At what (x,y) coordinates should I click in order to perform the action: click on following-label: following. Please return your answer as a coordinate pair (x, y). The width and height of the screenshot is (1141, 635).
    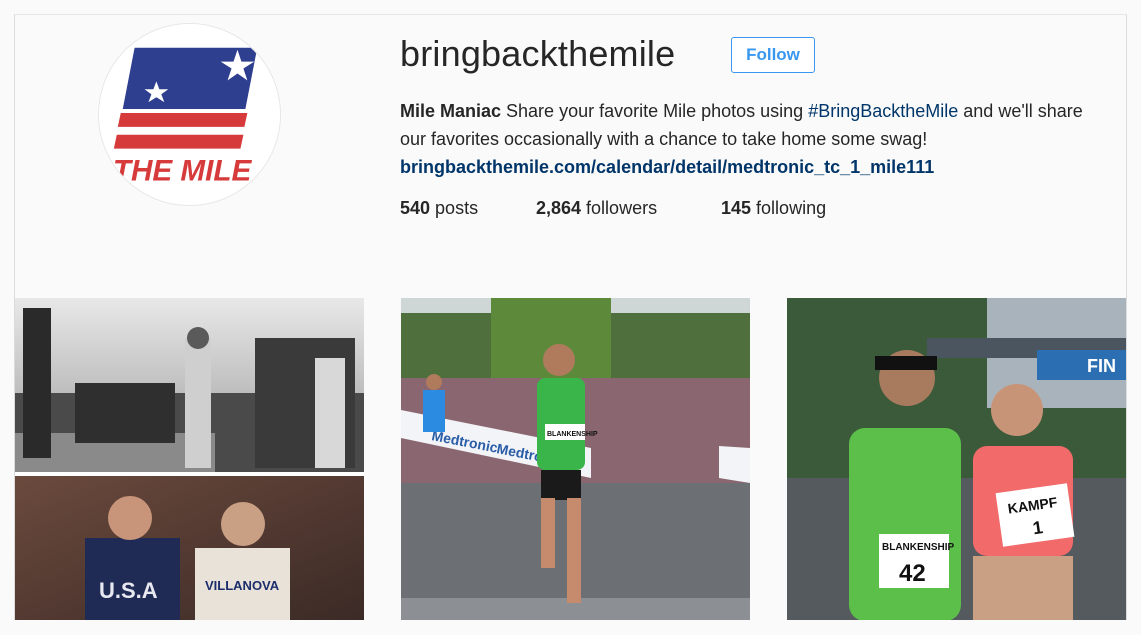
    Looking at the image, I should click on (789, 208).